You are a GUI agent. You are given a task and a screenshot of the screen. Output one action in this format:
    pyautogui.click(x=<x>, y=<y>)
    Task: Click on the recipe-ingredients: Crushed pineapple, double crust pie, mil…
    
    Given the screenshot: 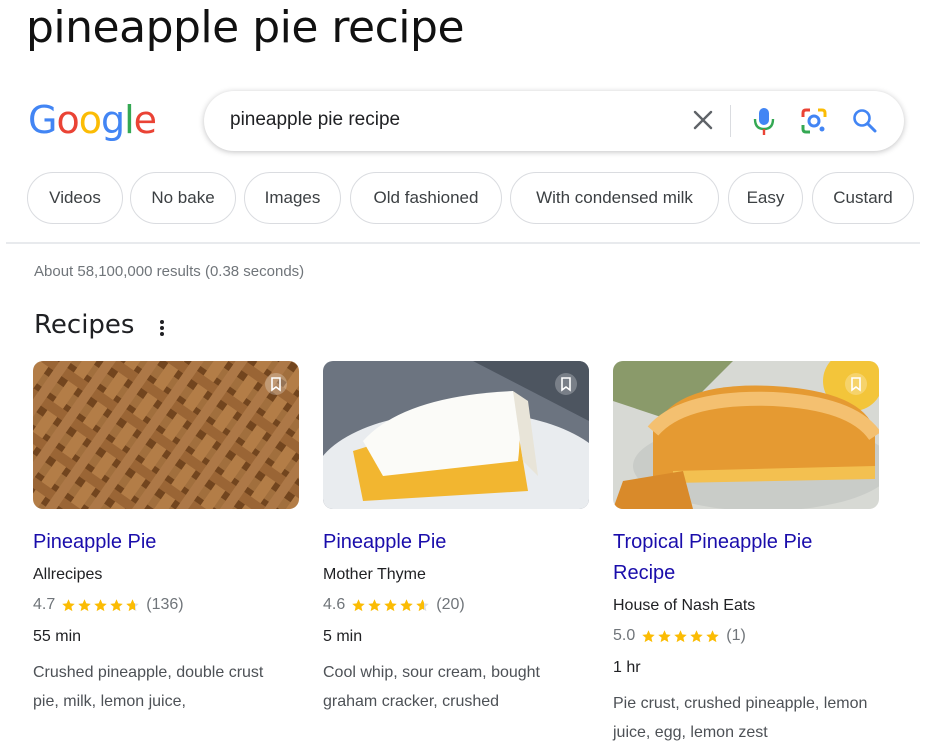 What is the action you would take?
    pyautogui.click(x=148, y=687)
    